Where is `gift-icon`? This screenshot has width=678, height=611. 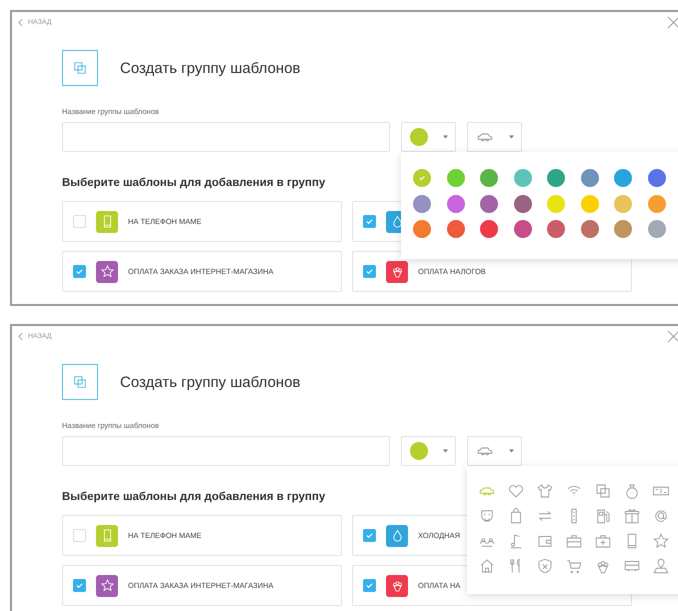
gift-icon is located at coordinates (632, 516).